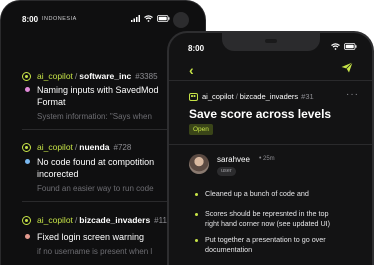 The image size is (374, 265). I want to click on issue-number: #31, so click(307, 96).